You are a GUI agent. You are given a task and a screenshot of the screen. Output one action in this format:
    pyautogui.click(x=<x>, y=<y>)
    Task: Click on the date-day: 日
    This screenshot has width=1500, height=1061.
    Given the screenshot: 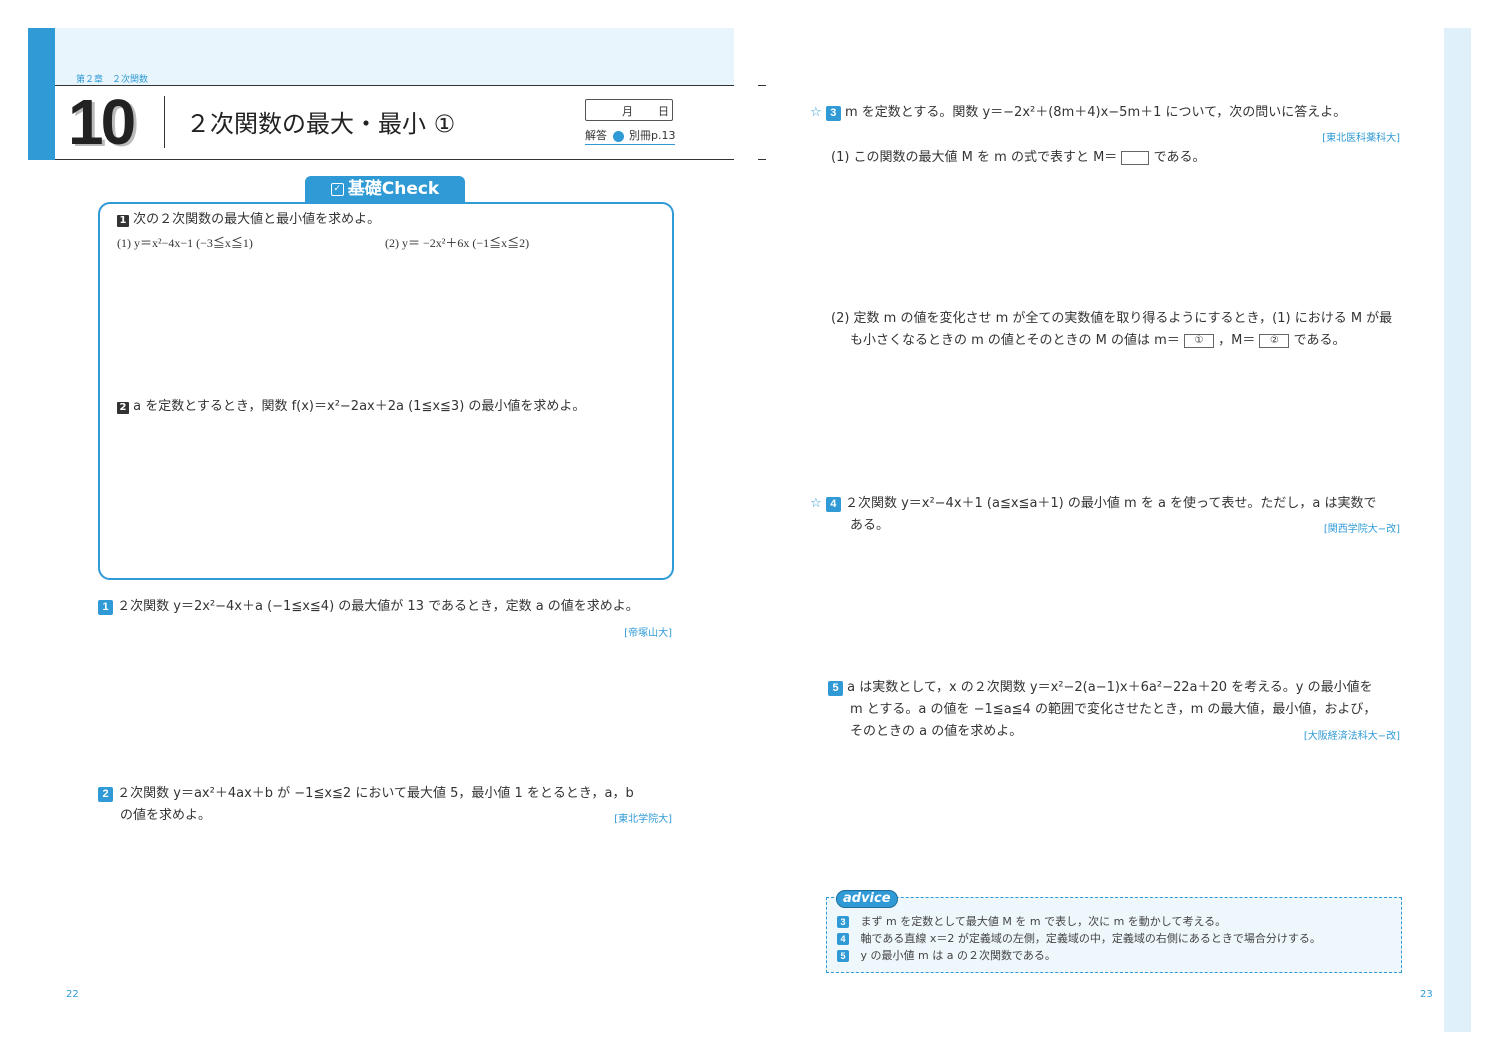 What is the action you would take?
    pyautogui.click(x=663, y=111)
    